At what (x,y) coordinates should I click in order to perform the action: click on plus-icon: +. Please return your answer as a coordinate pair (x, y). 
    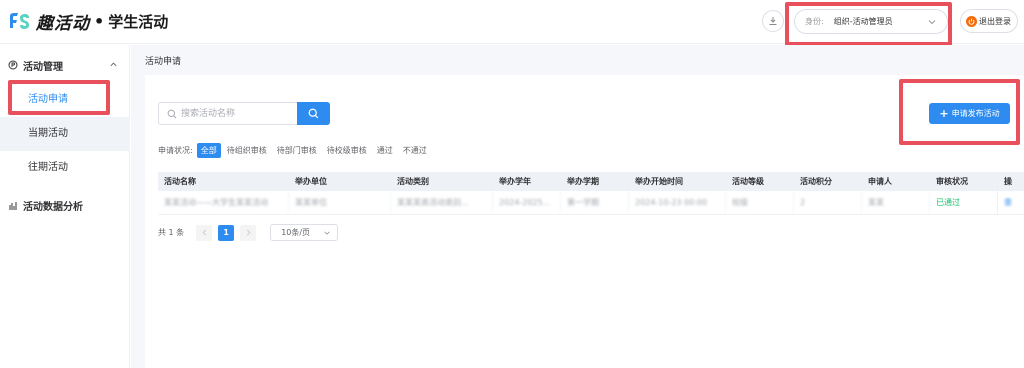
    Looking at the image, I should click on (944, 113).